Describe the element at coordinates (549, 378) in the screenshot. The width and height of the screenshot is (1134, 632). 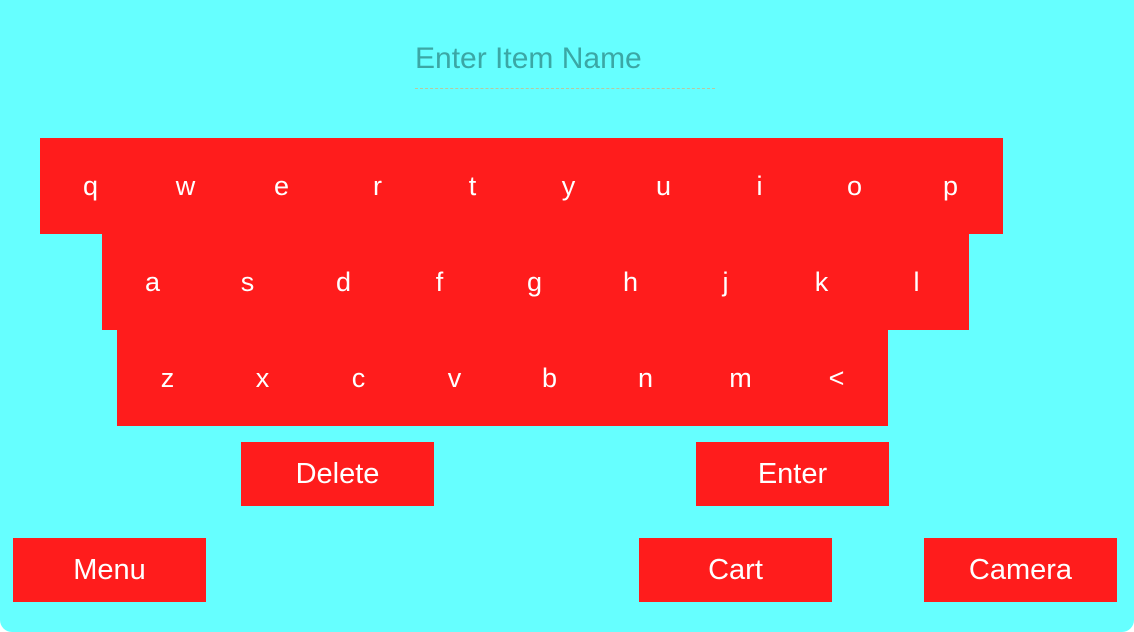
I see `key-b: b` at that location.